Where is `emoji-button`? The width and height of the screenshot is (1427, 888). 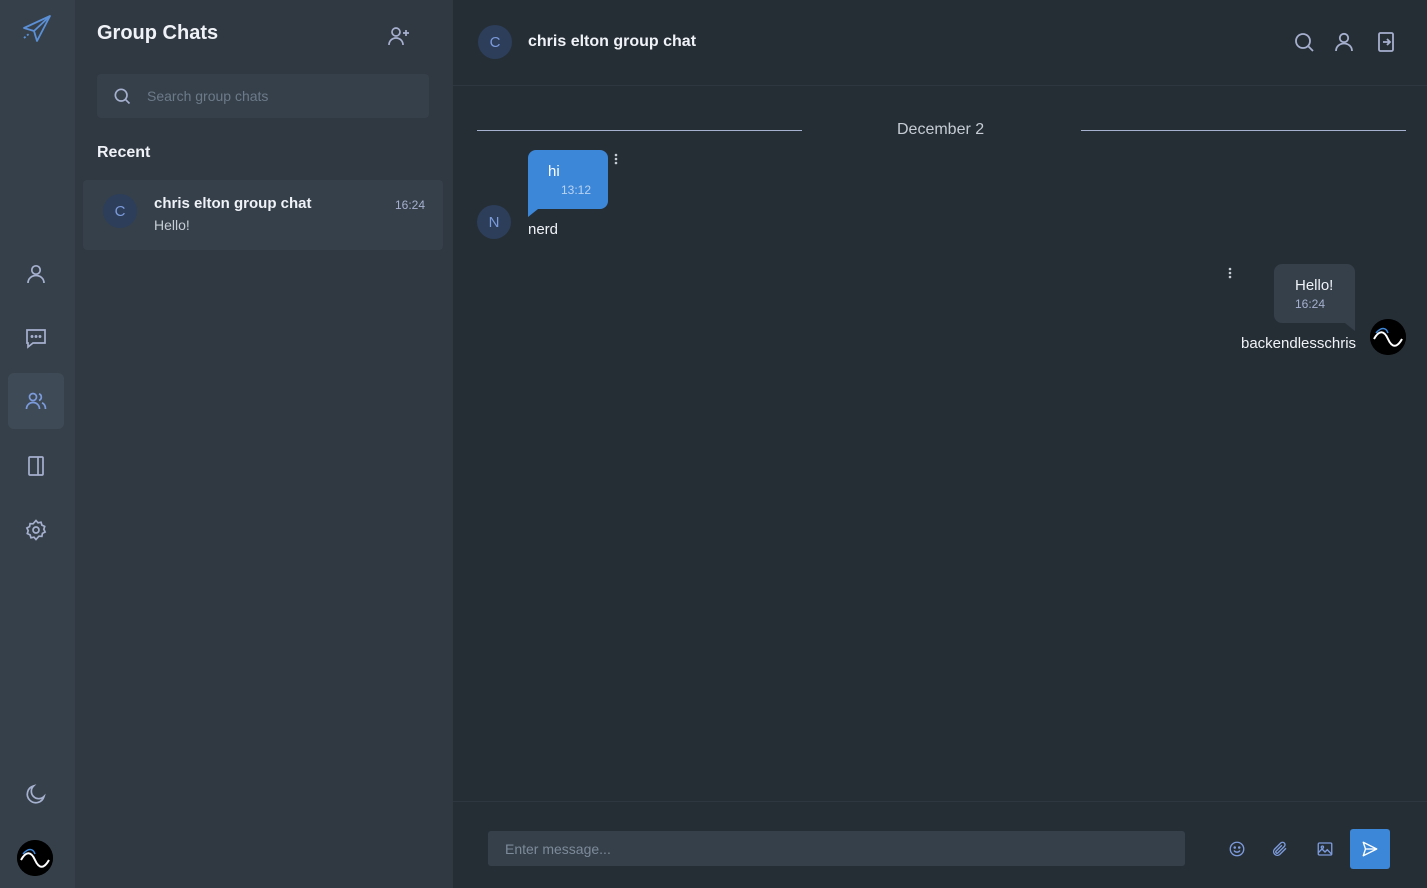
emoji-button is located at coordinates (1237, 849).